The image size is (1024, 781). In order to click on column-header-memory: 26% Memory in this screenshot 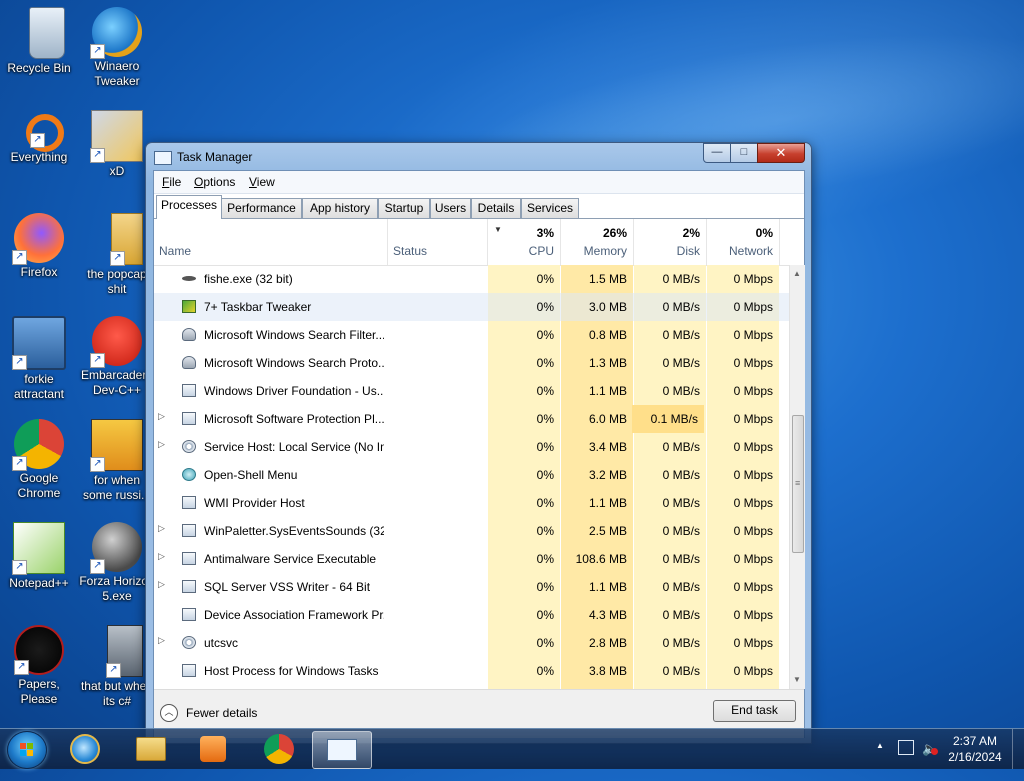, I will do `click(597, 242)`.